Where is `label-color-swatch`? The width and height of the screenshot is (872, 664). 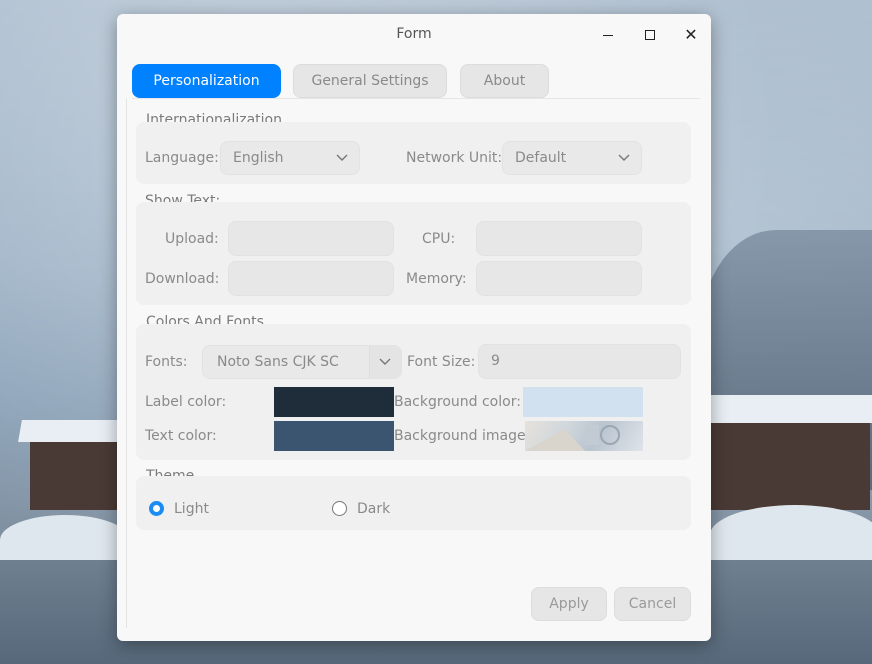
label-color-swatch is located at coordinates (334, 402).